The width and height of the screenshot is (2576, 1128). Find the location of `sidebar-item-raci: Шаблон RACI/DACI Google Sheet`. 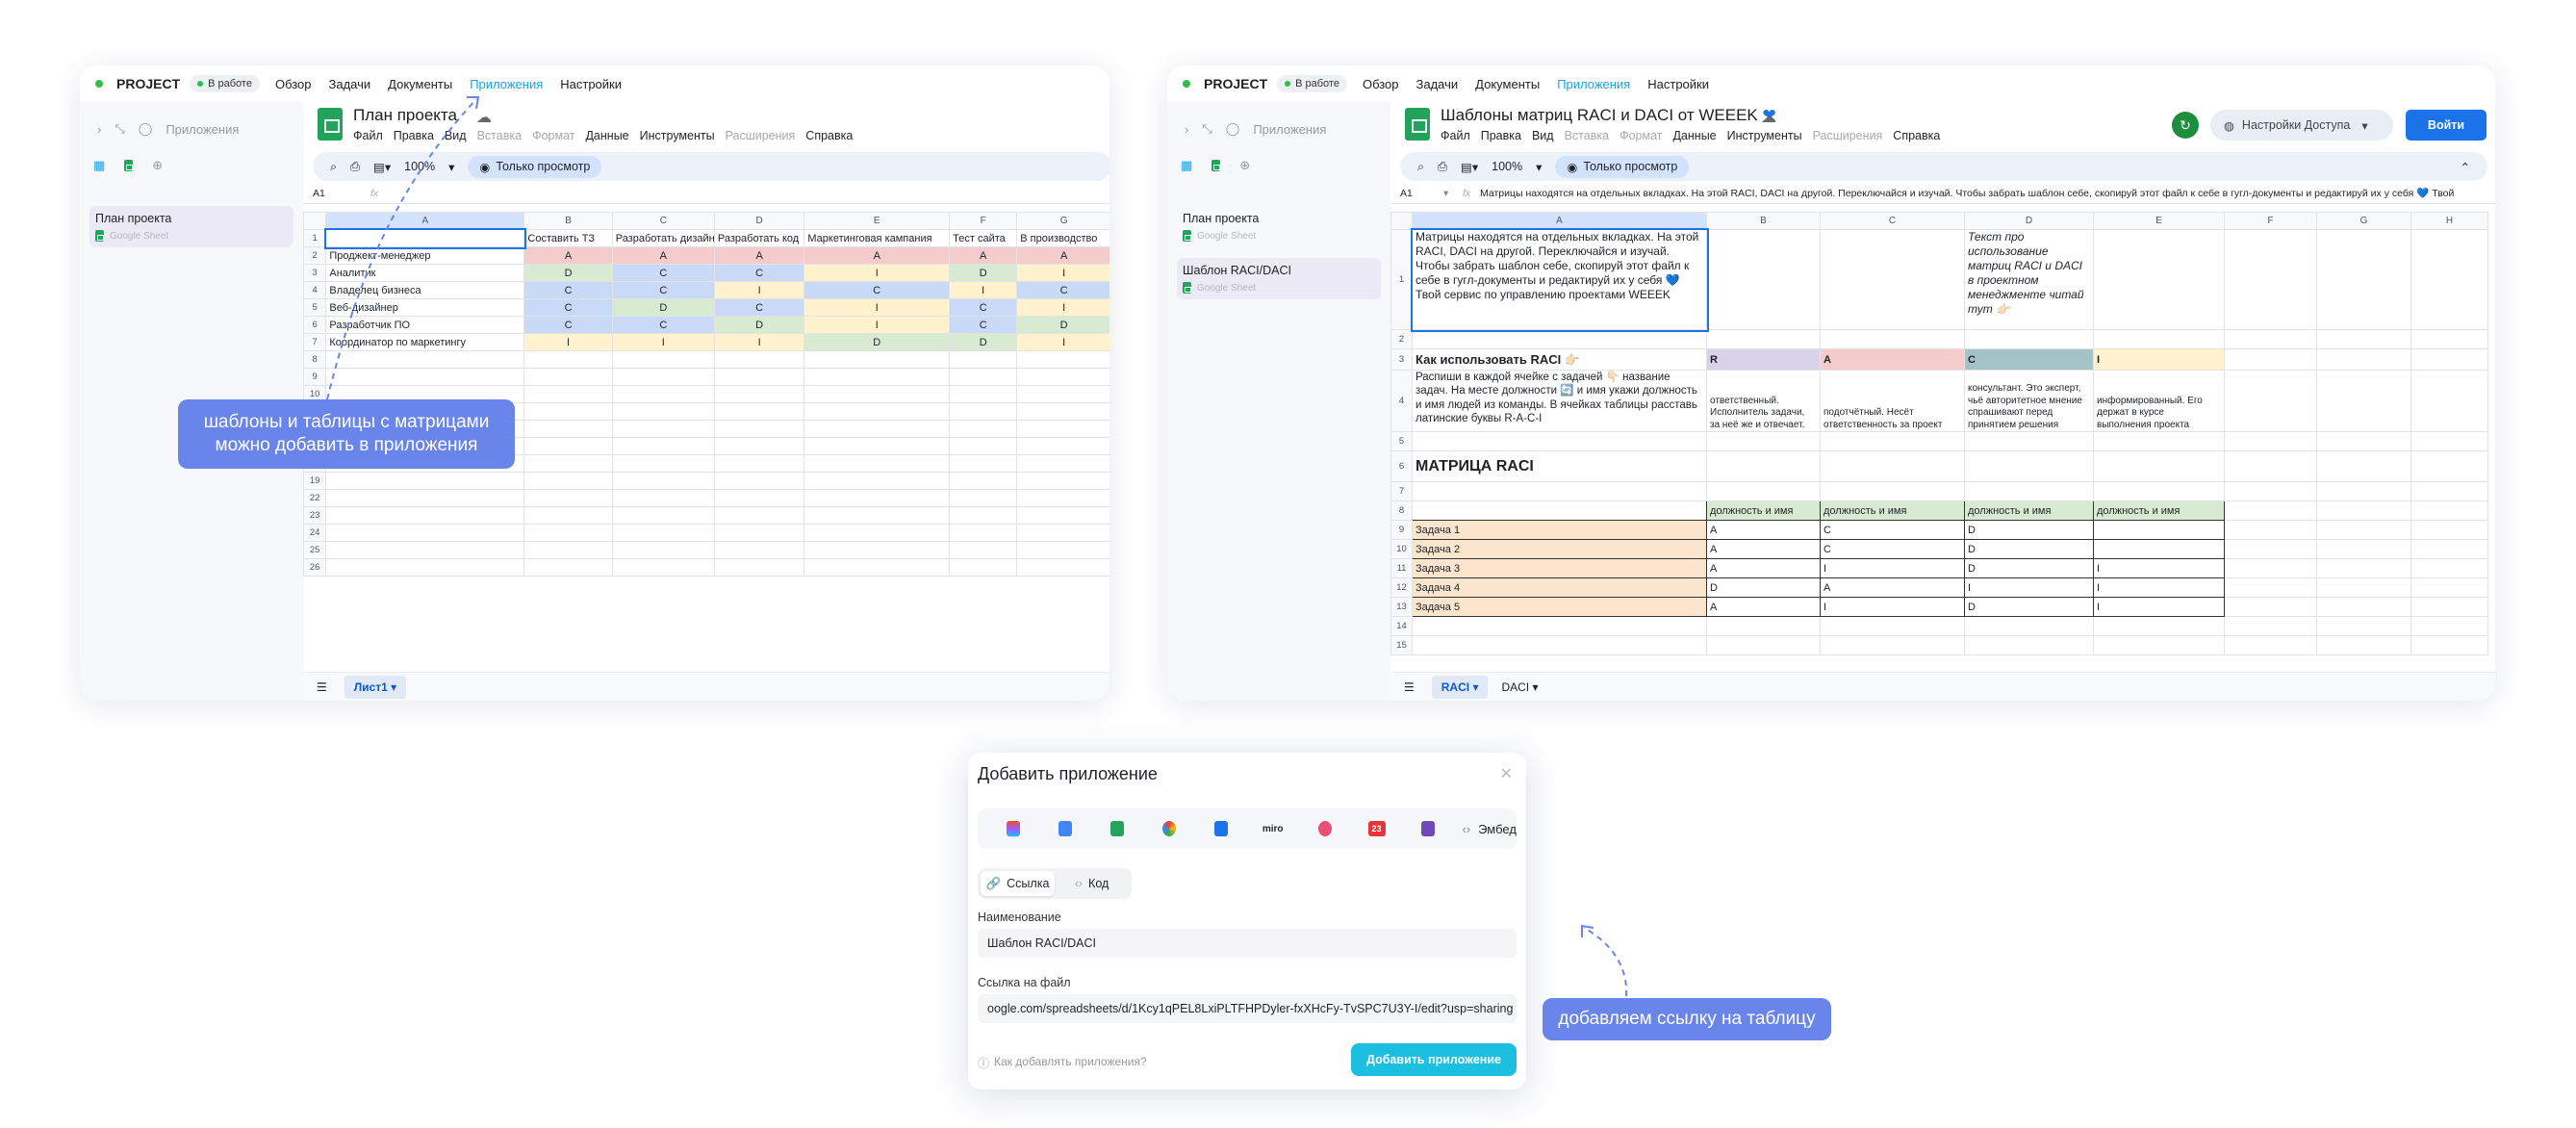

sidebar-item-raci: Шаблон RACI/DACI Google Sheet is located at coordinates (1279, 278).